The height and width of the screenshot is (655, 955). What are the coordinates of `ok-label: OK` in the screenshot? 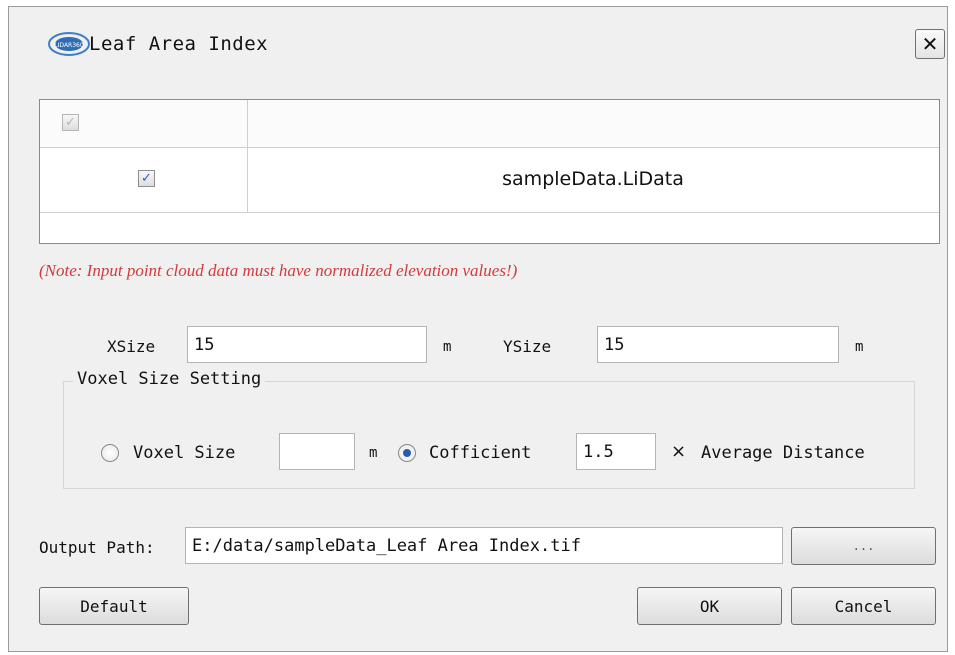 It's located at (709, 606).